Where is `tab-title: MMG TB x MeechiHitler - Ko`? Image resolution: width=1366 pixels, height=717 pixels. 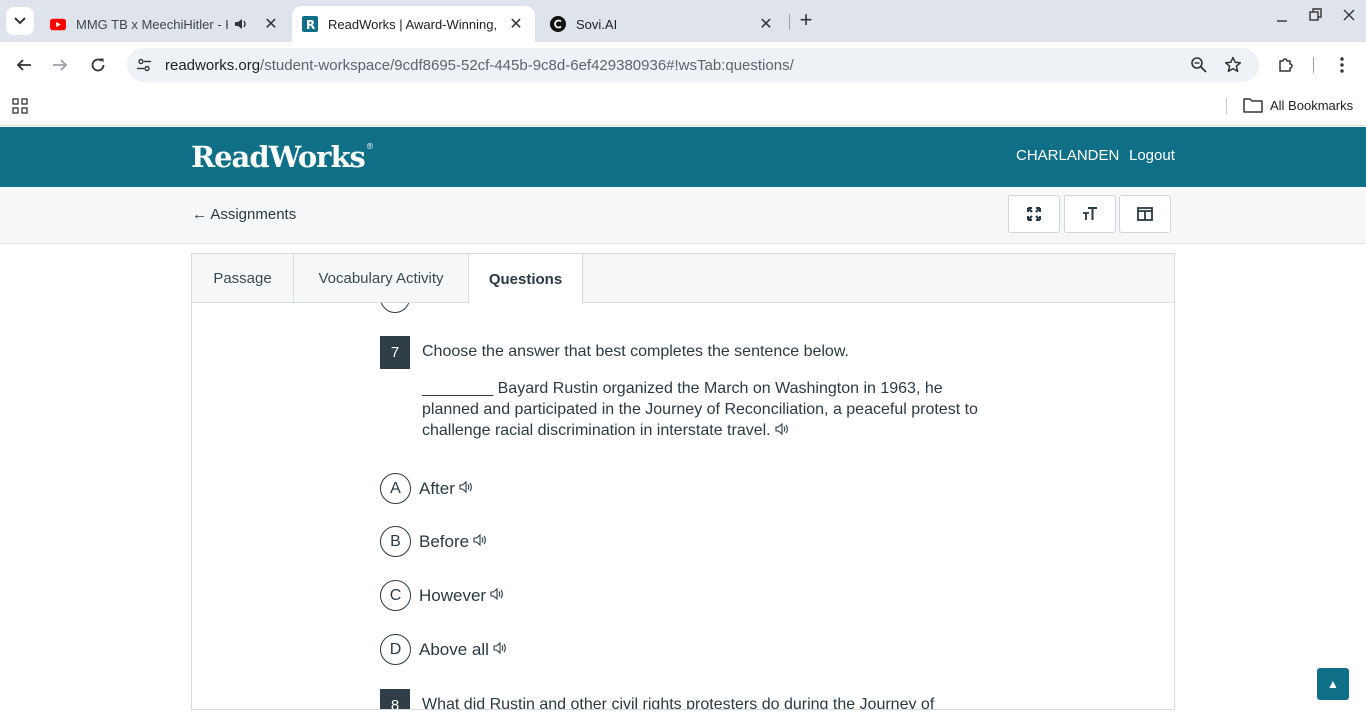
tab-title: MMG TB x MeechiHitler - Ko is located at coordinates (152, 24).